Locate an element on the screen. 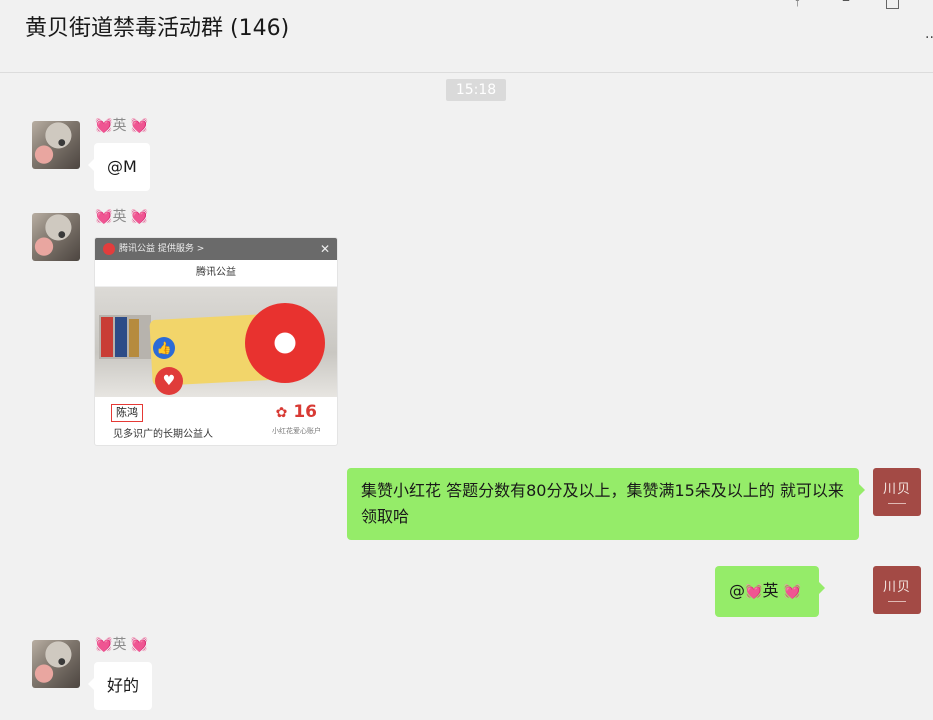  card-description: 见多识广的长期公益人 is located at coordinates (163, 434).